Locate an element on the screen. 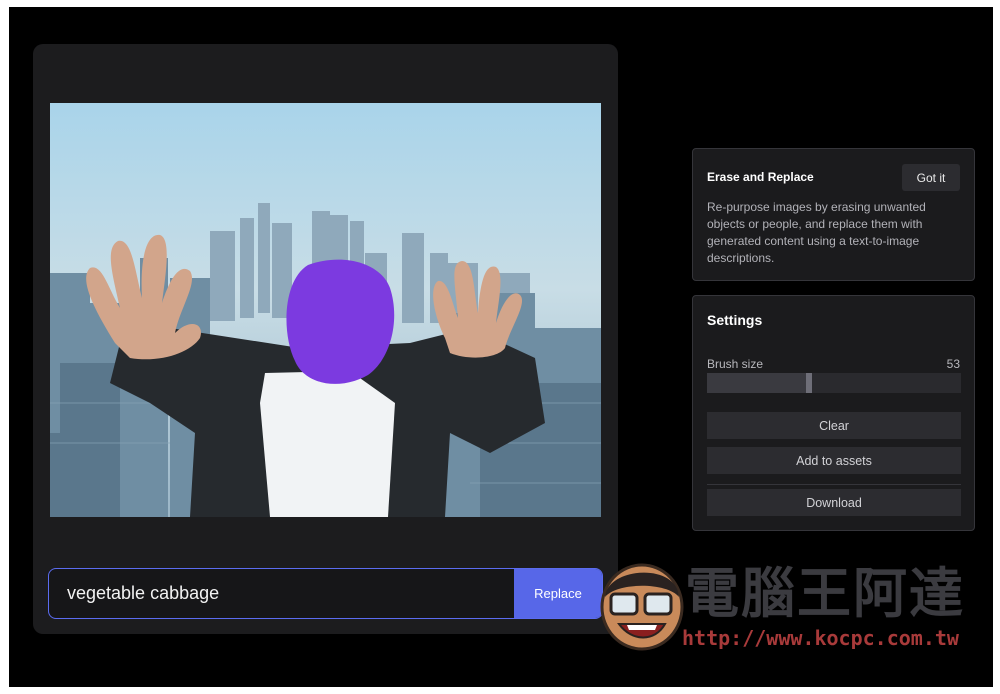 Image resolution: width=1000 pixels, height=694 pixels. prompt-bar: Replace is located at coordinates (325, 593).